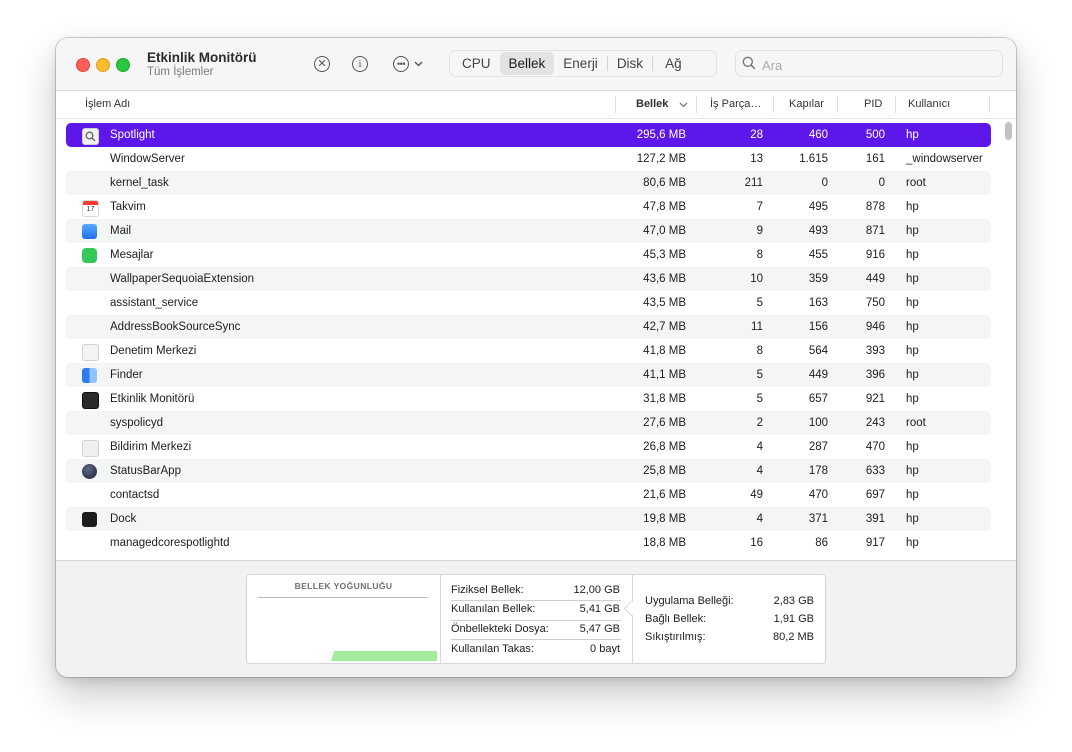 This screenshot has height=752, width=1072. What do you see at coordinates (813, 159) in the screenshot?
I see `ports-value: 1.615` at bounding box center [813, 159].